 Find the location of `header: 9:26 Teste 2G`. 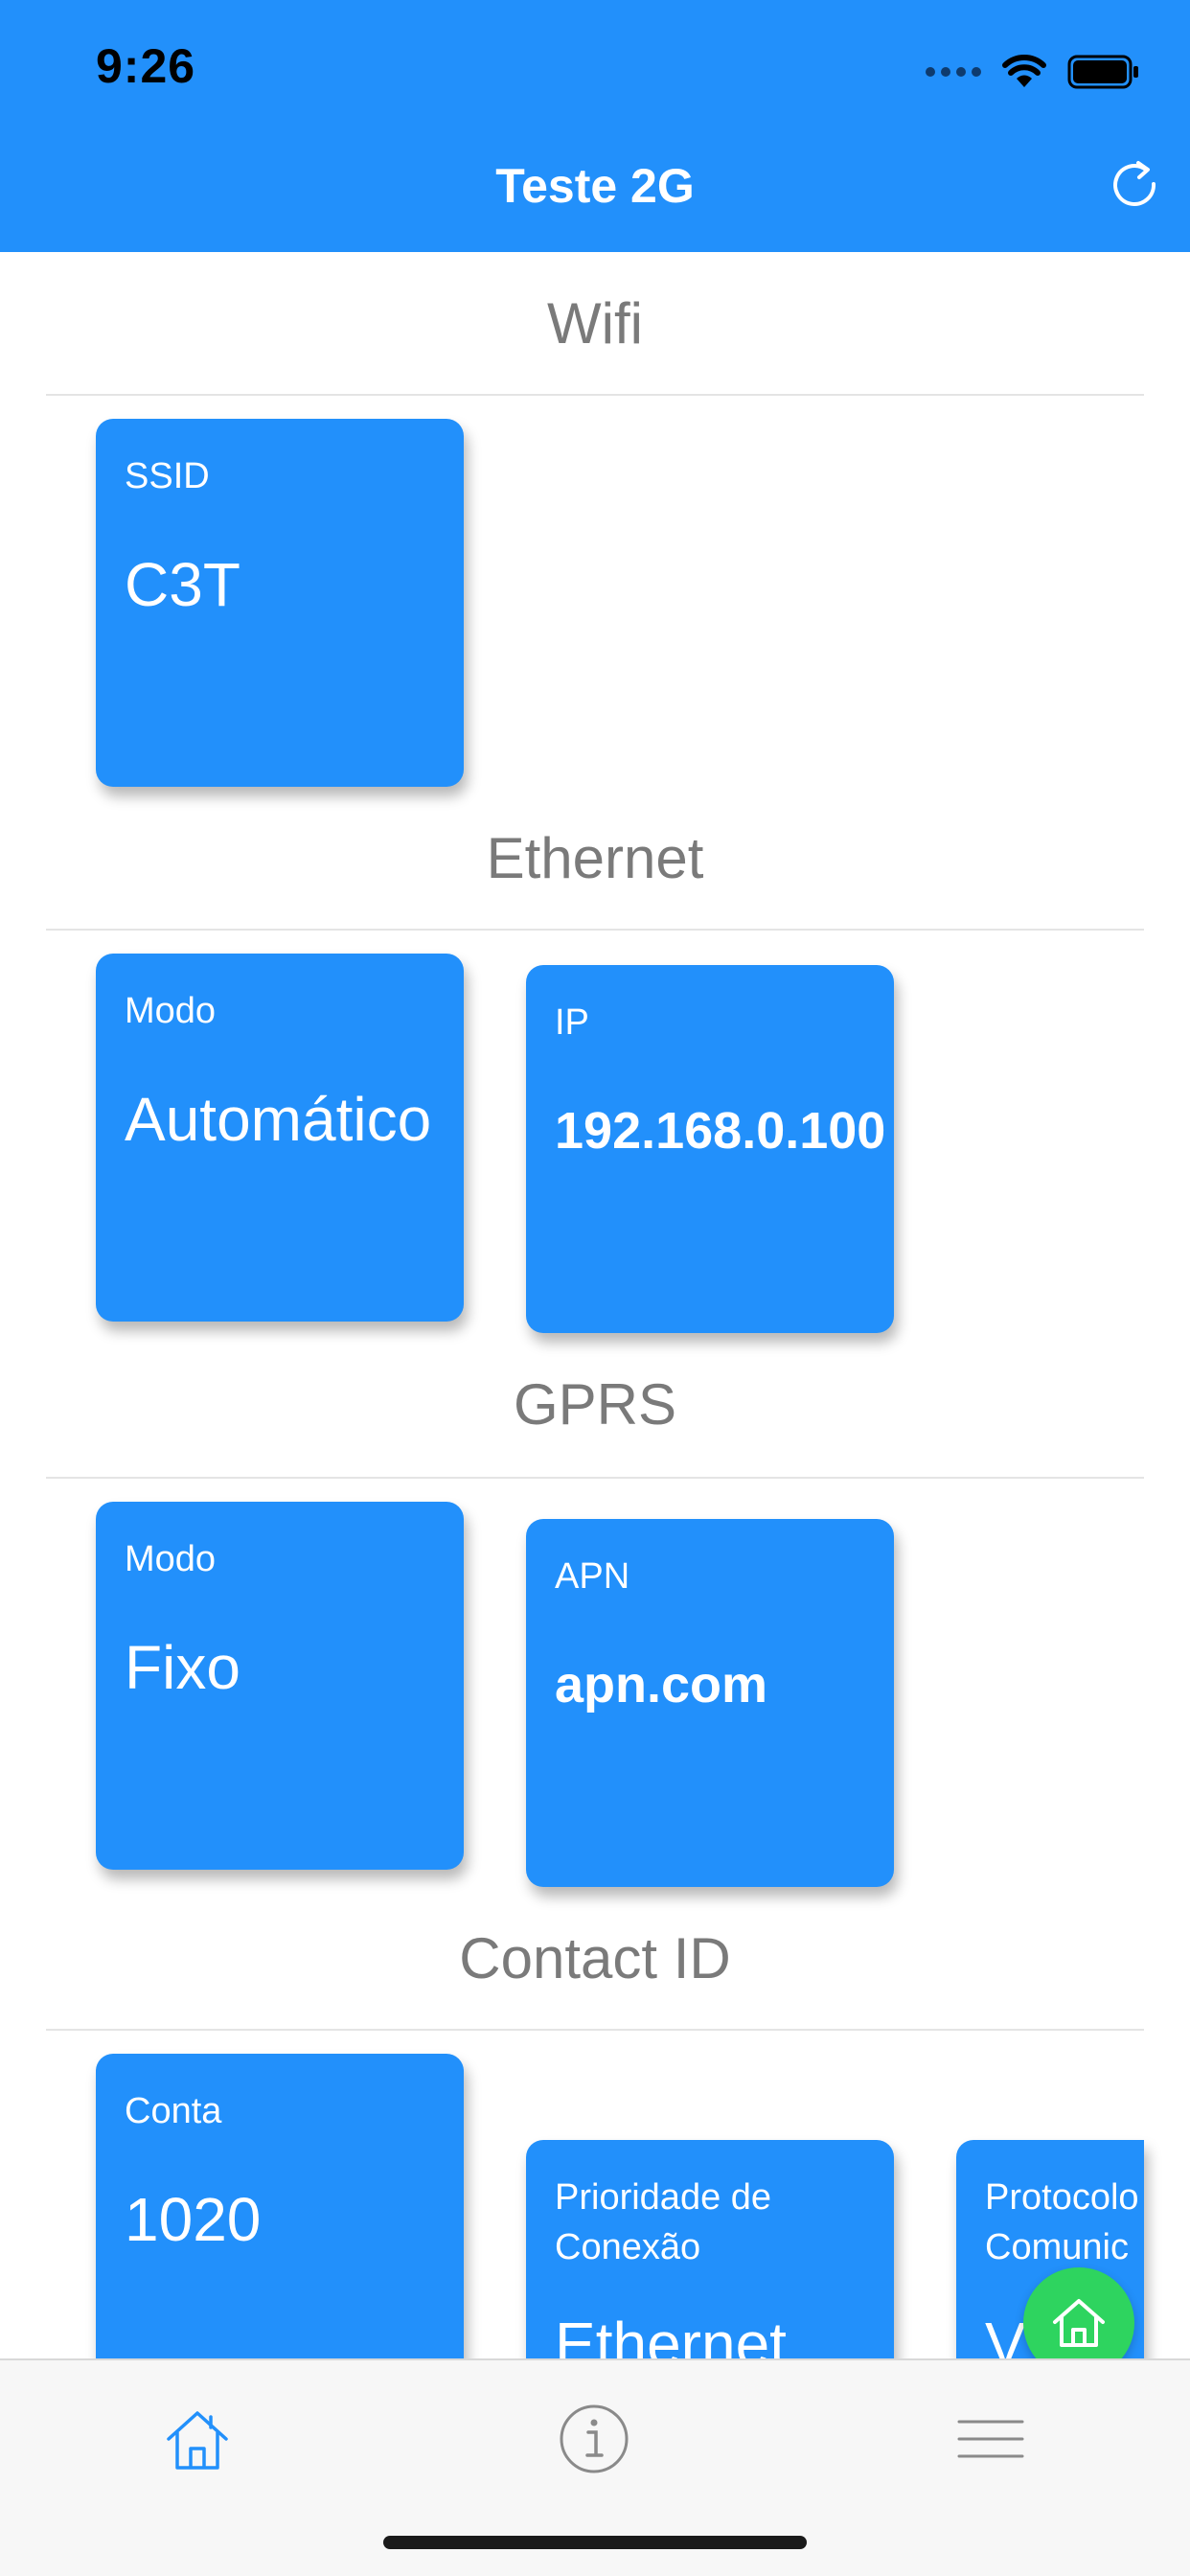

header: 9:26 Teste 2G is located at coordinates (595, 126).